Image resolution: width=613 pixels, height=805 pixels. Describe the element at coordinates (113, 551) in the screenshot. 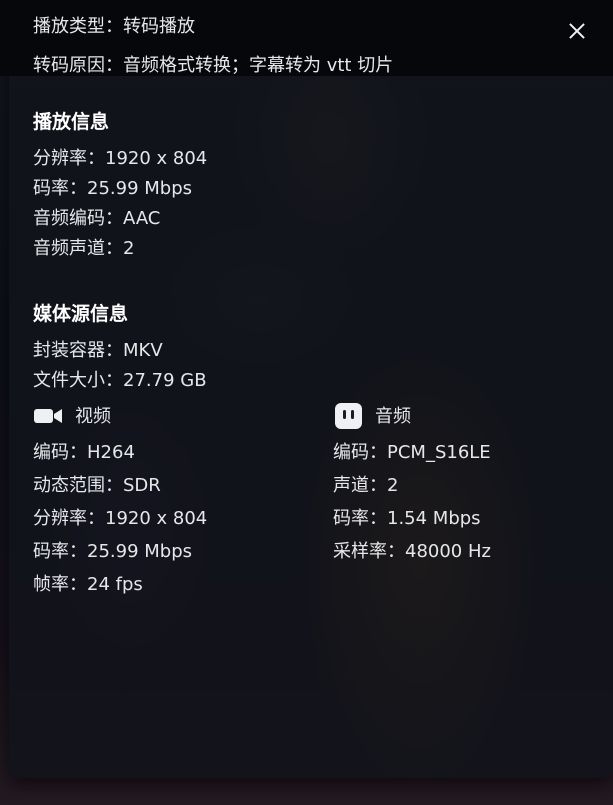

I see `video-bitrate: 码率：25.99 Mbps` at that location.